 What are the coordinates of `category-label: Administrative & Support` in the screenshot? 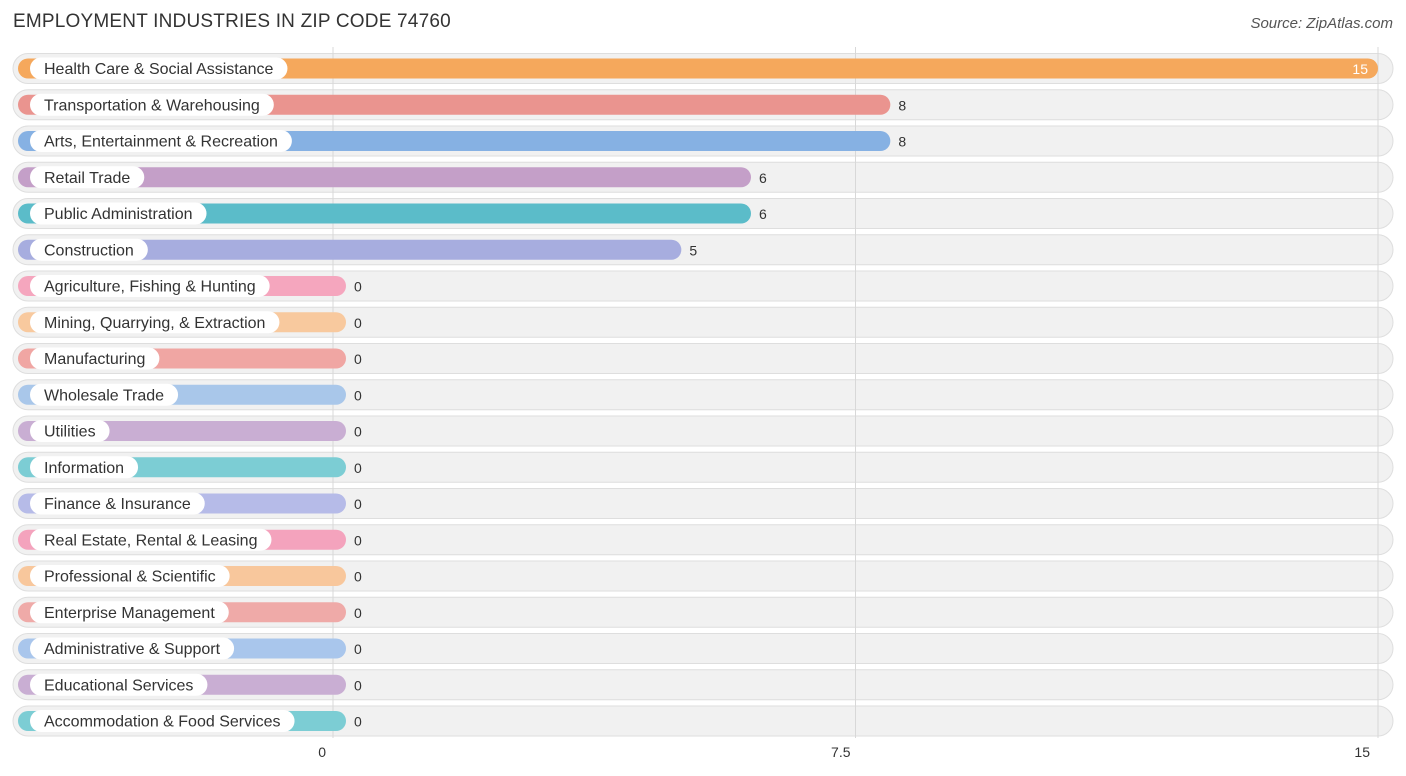 It's located at (132, 649).